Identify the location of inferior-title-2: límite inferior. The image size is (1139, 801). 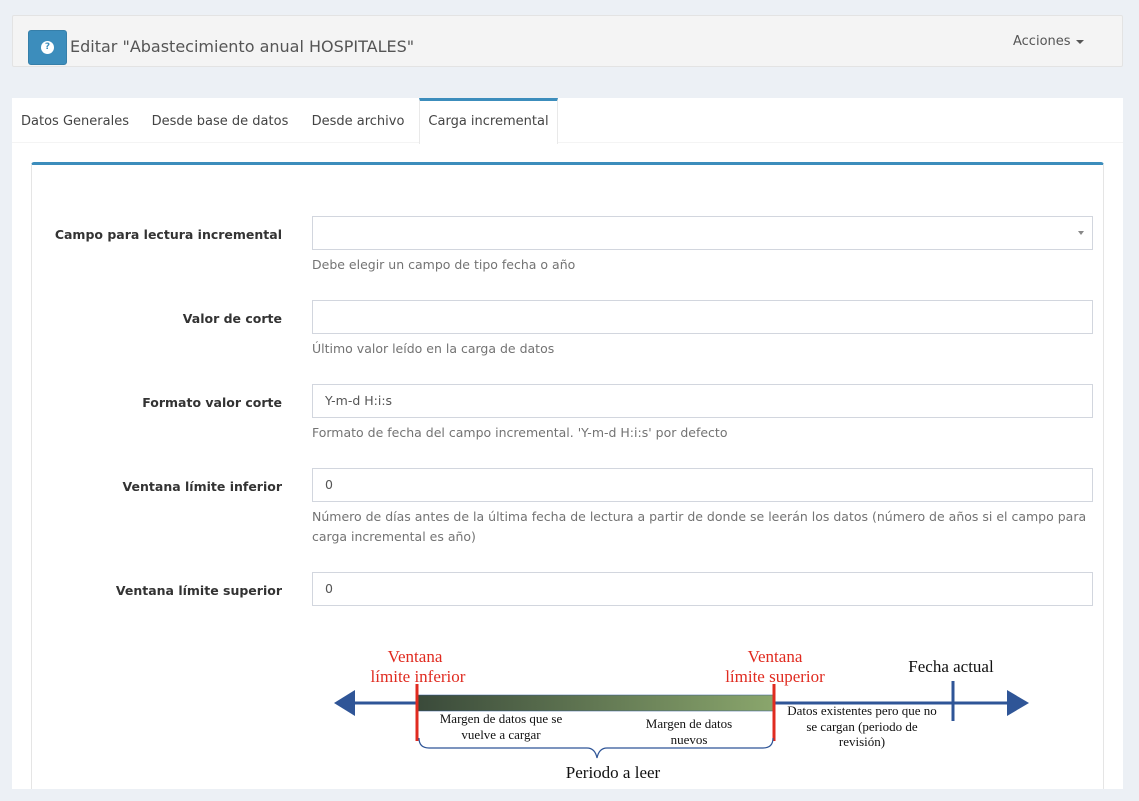
(418, 676).